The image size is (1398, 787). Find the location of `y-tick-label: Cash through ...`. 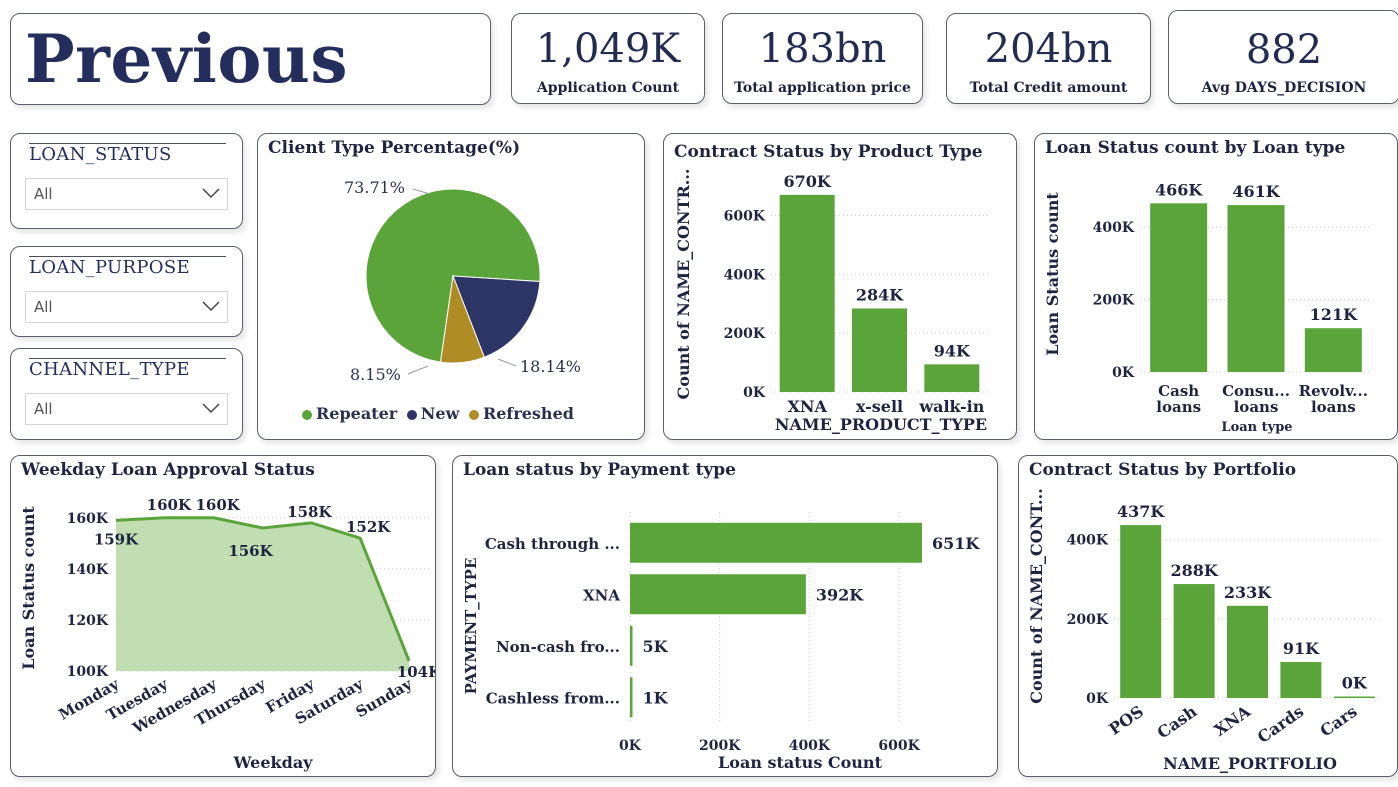

y-tick-label: Cash through ... is located at coordinates (552, 544).